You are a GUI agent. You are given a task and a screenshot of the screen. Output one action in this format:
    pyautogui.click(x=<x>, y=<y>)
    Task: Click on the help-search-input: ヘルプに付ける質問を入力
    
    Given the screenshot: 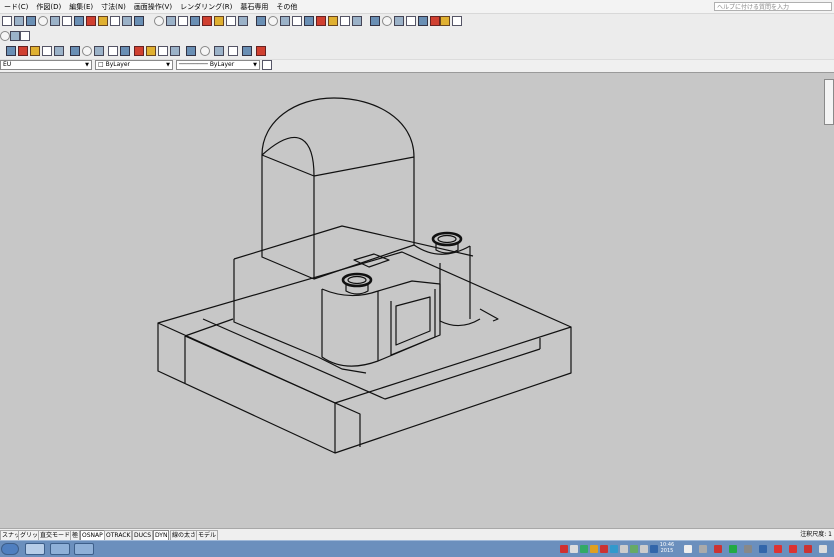 What is the action you would take?
    pyautogui.click(x=773, y=6)
    